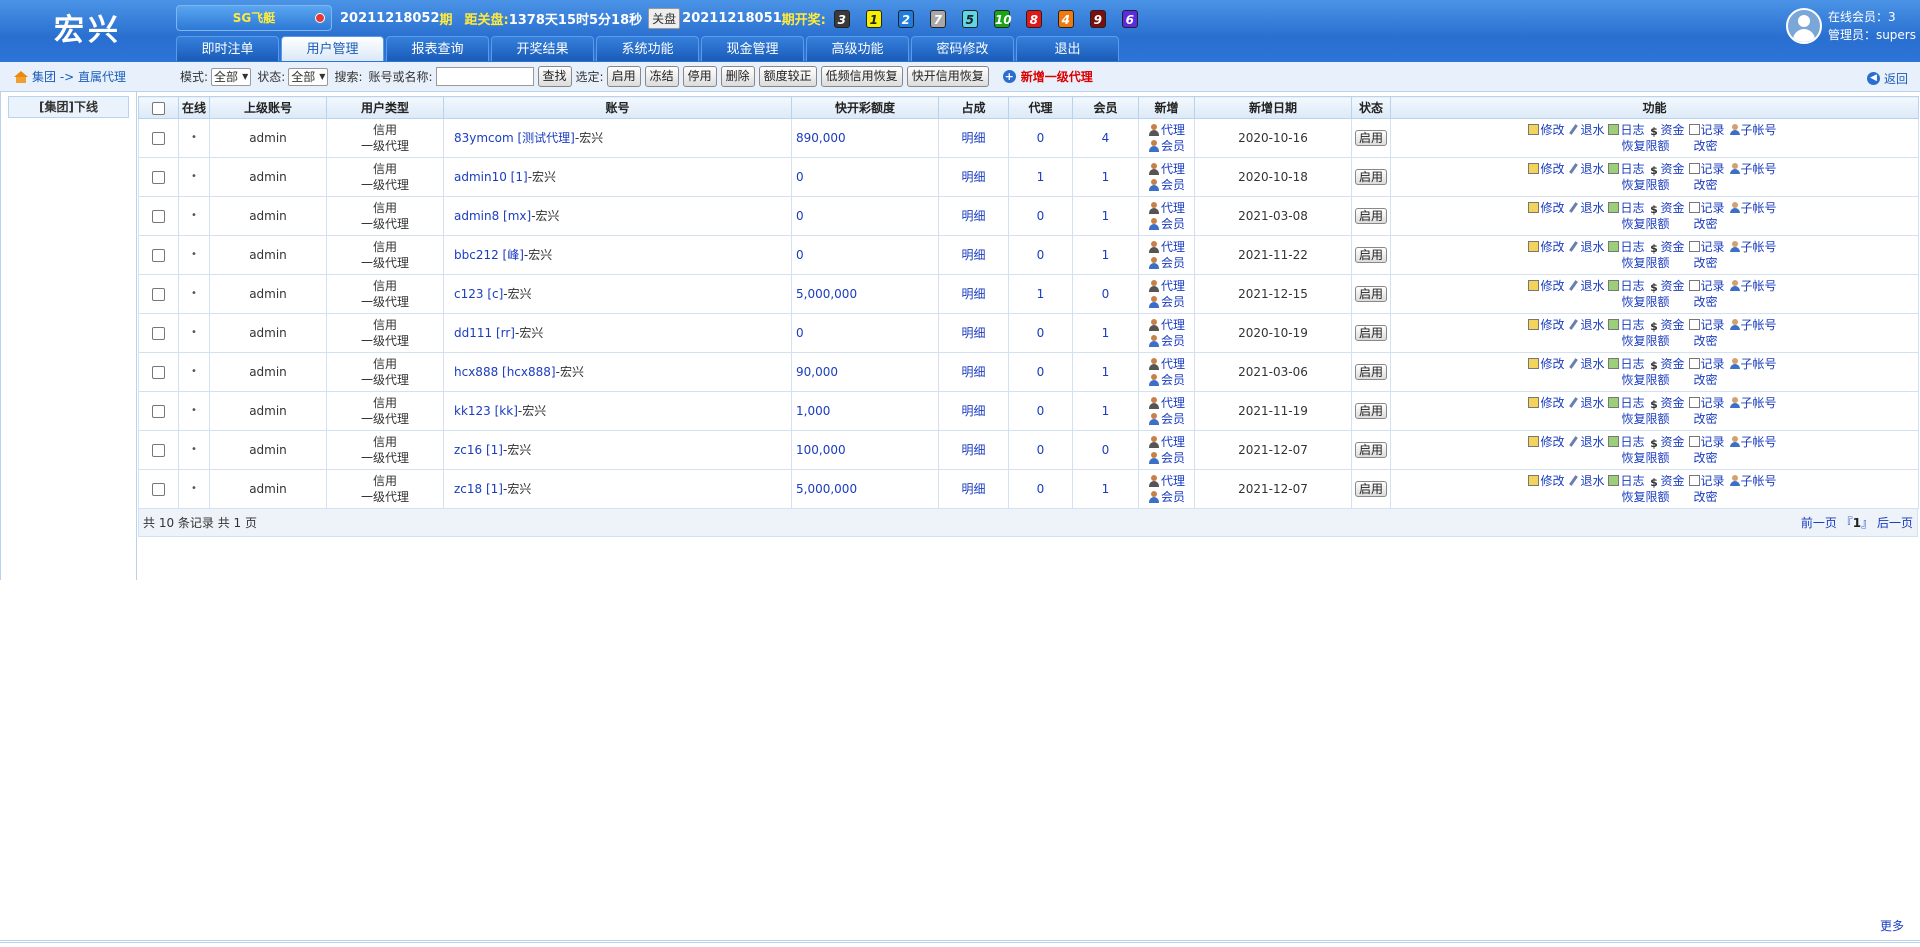 The height and width of the screenshot is (947, 1920). Describe the element at coordinates (542, 48) in the screenshot. I see `nav-tab-3: 开奖结果` at that location.